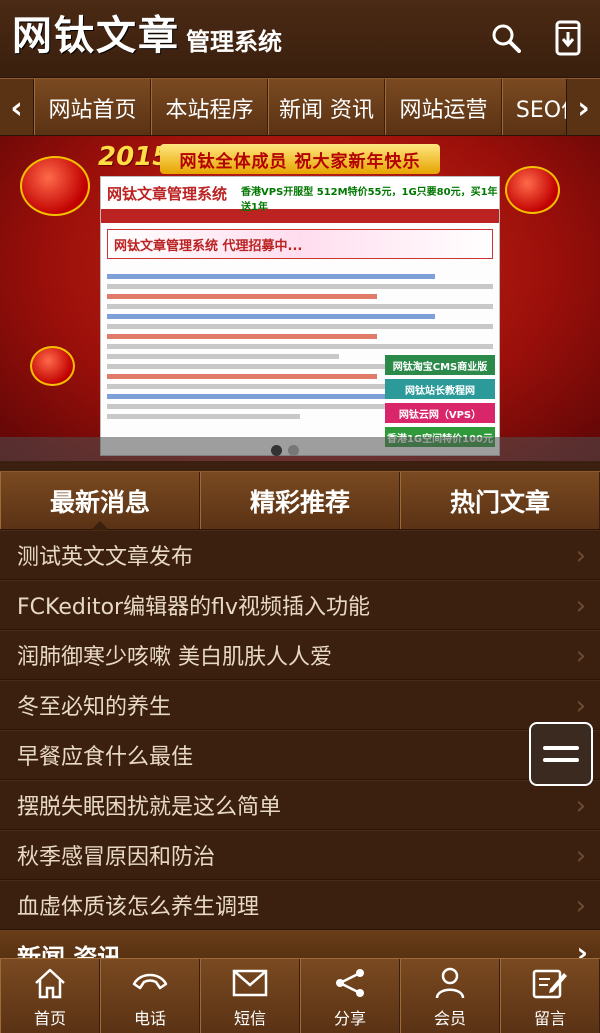 The height and width of the screenshot is (1033, 600). I want to click on shot-box: 网钛淘宝CMS商业版, so click(440, 365).